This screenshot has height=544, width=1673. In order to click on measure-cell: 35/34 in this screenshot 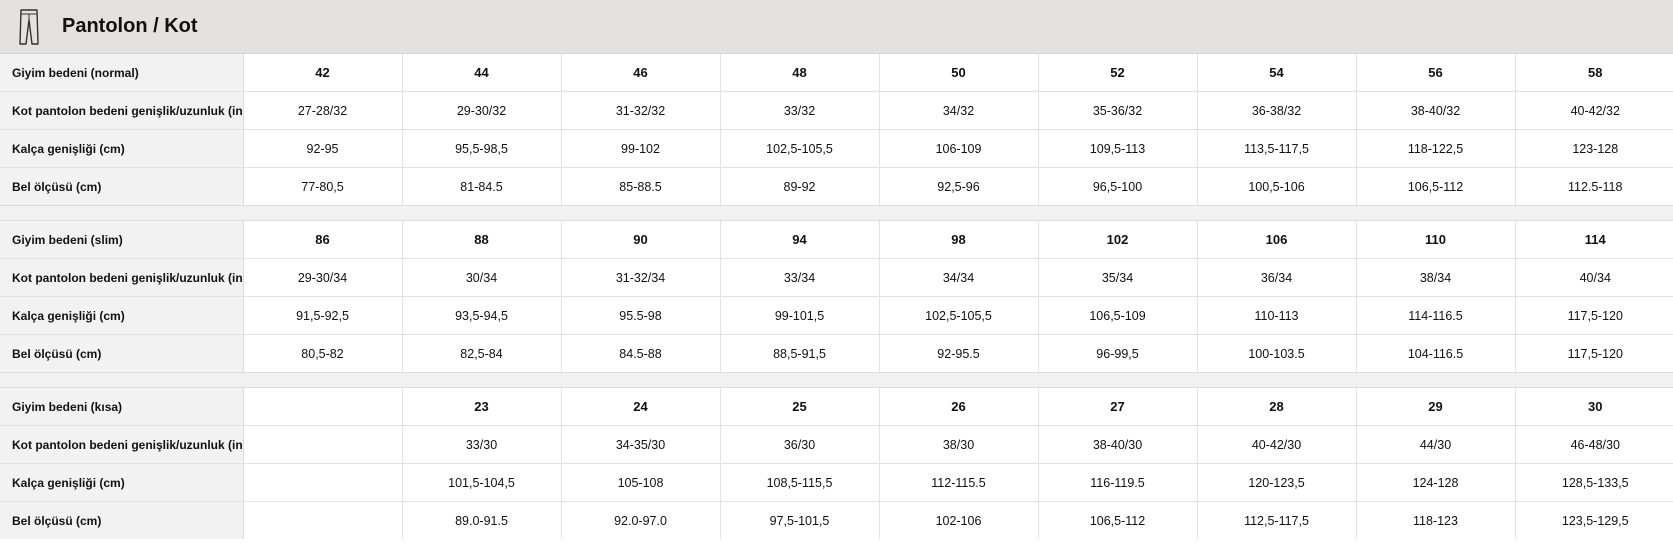, I will do `click(1118, 277)`.